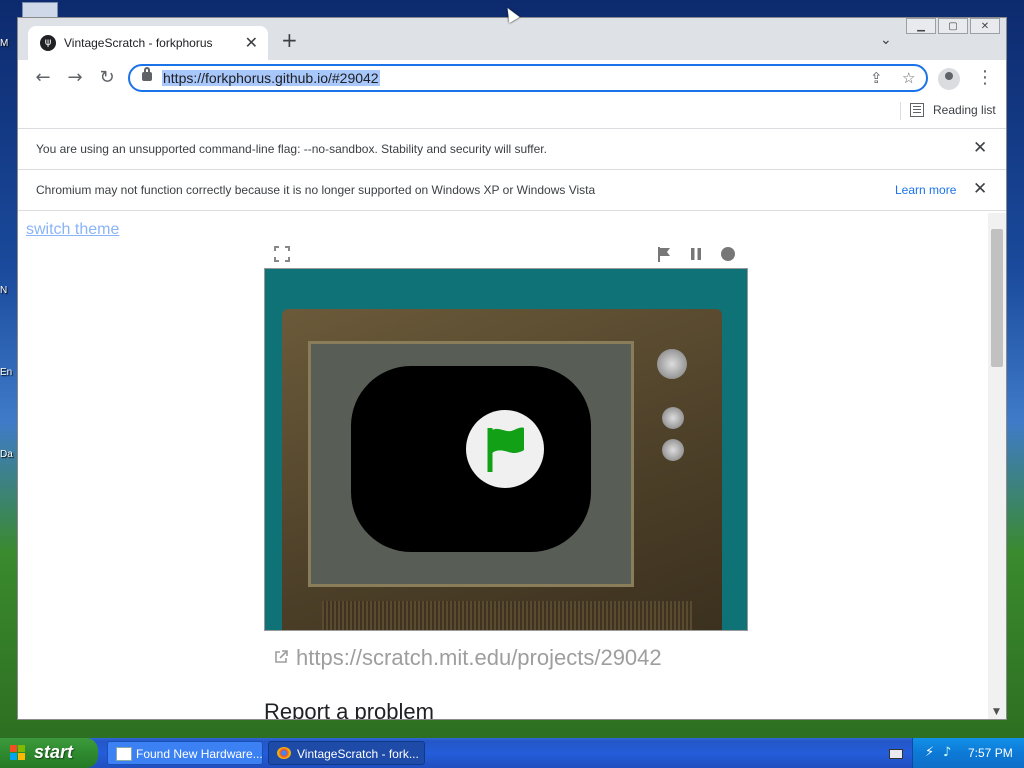 The width and height of the screenshot is (1024, 768). Describe the element at coordinates (284, 753) in the screenshot. I see `chromium-icon` at that location.